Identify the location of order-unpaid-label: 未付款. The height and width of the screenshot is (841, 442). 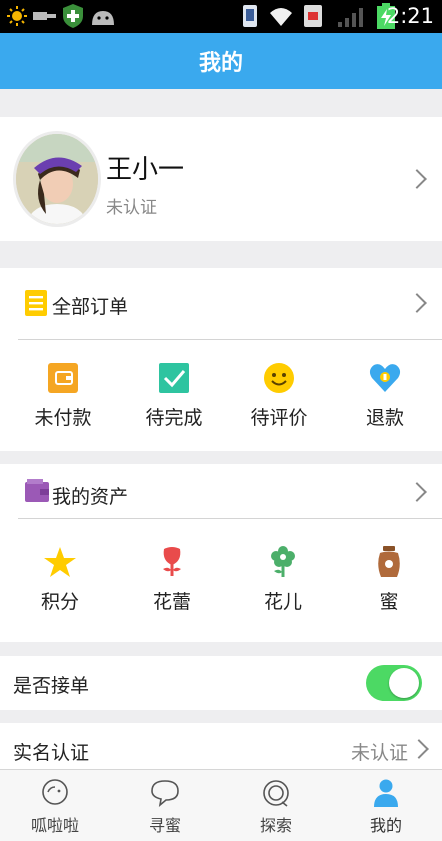
(63, 418).